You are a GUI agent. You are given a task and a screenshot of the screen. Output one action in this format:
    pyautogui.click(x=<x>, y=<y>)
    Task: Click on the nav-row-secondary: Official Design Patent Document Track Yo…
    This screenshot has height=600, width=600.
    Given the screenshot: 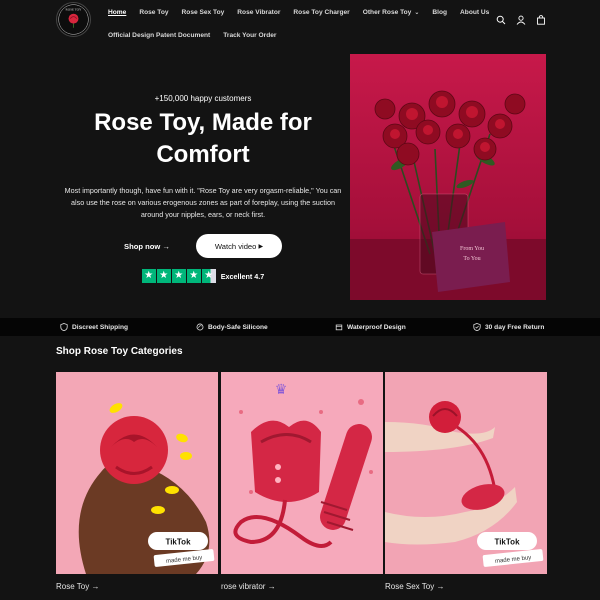 What is the action you would take?
    pyautogui.click(x=298, y=35)
    